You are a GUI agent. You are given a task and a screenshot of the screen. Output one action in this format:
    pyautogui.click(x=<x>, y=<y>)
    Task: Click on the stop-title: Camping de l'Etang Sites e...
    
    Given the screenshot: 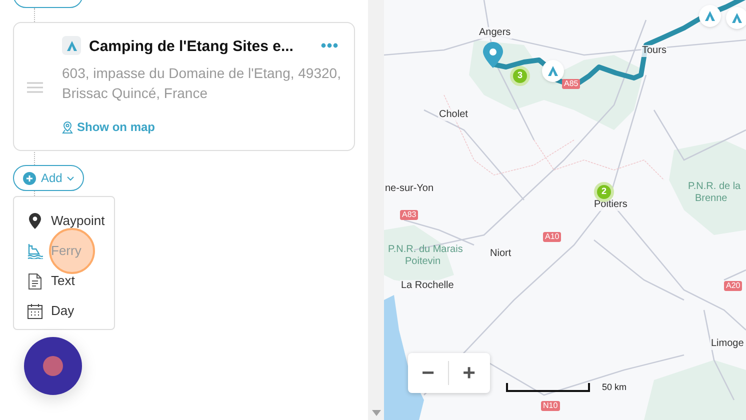 What is the action you would take?
    pyautogui.click(x=191, y=47)
    